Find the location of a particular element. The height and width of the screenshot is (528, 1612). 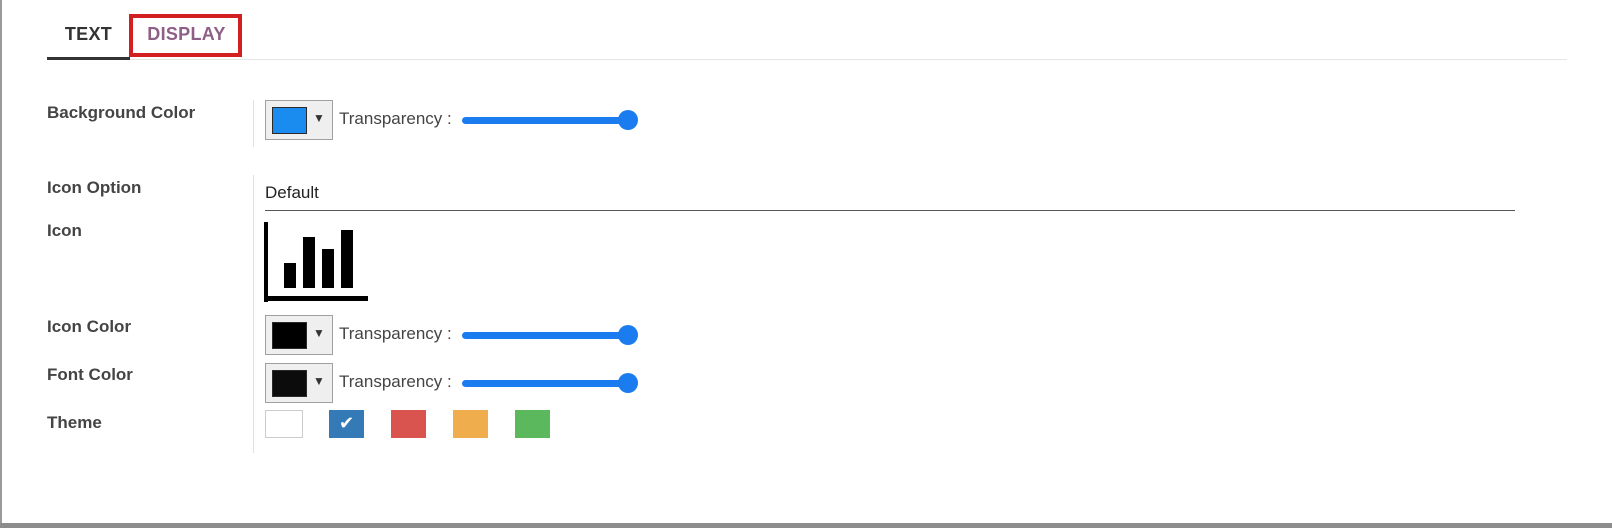

tab-bar: TEXT DISPLAY is located at coordinates (807, 30).